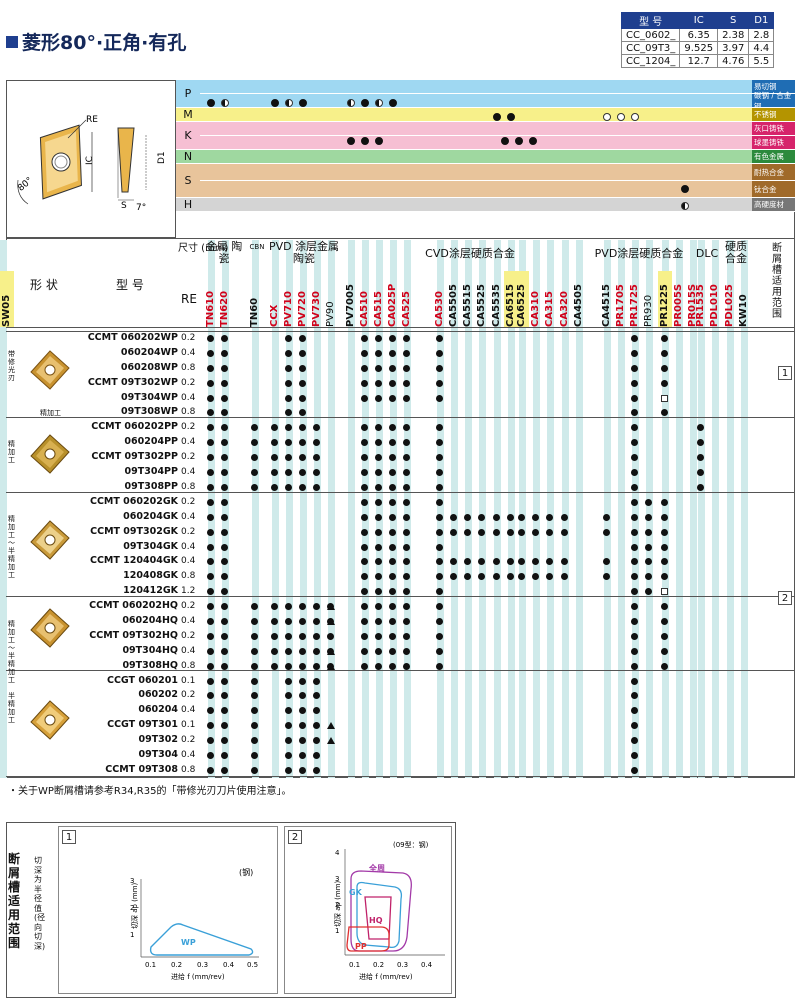 This screenshot has height=1004, width=800. Describe the element at coordinates (225, 299) in the screenshot. I see `grade-tn620: TN620` at that location.